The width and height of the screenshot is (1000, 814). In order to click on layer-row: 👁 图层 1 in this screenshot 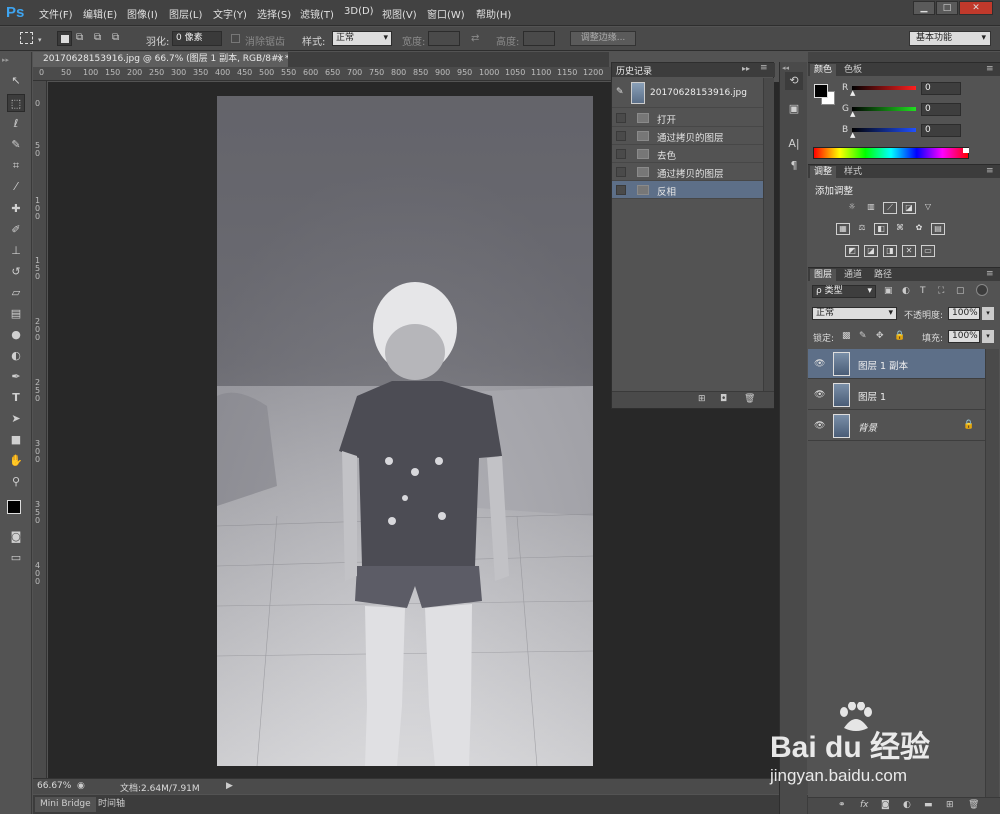, I will do `click(896, 395)`.